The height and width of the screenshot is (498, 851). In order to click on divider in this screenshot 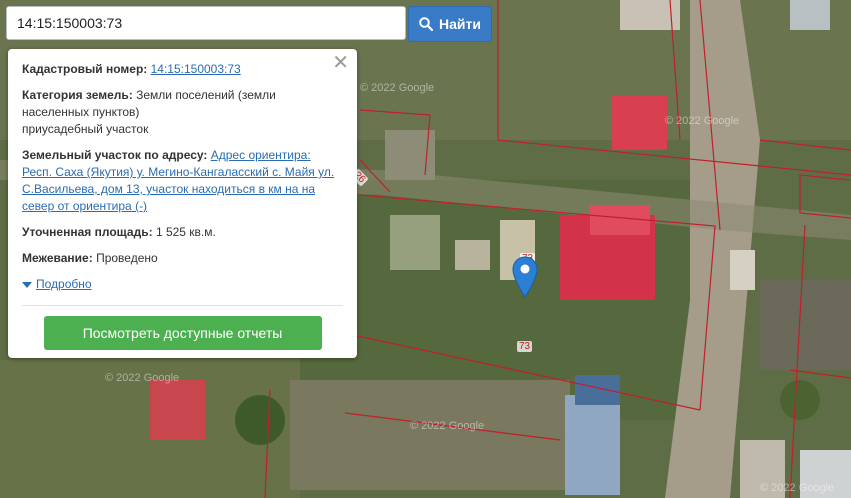, I will do `click(182, 305)`.